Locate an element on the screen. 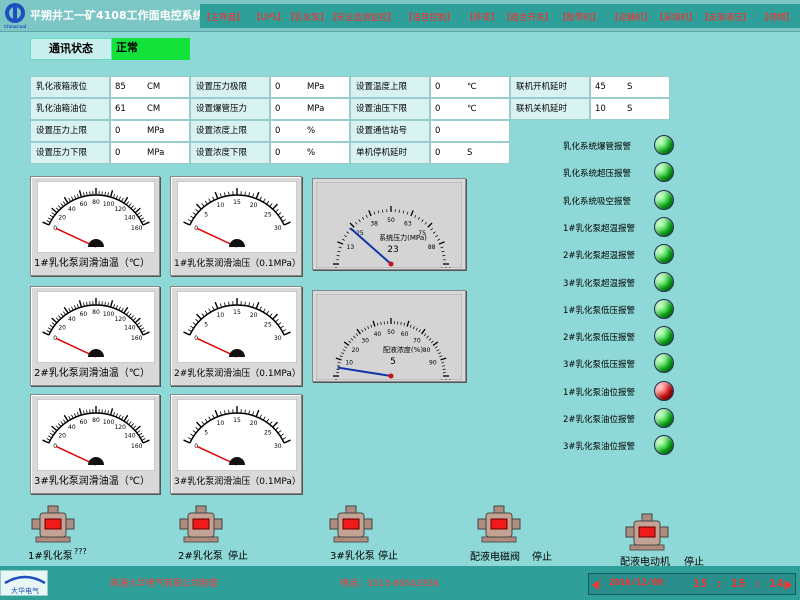 The height and width of the screenshot is (600, 800). pump-name: 配液电磁阀 is located at coordinates (495, 557).